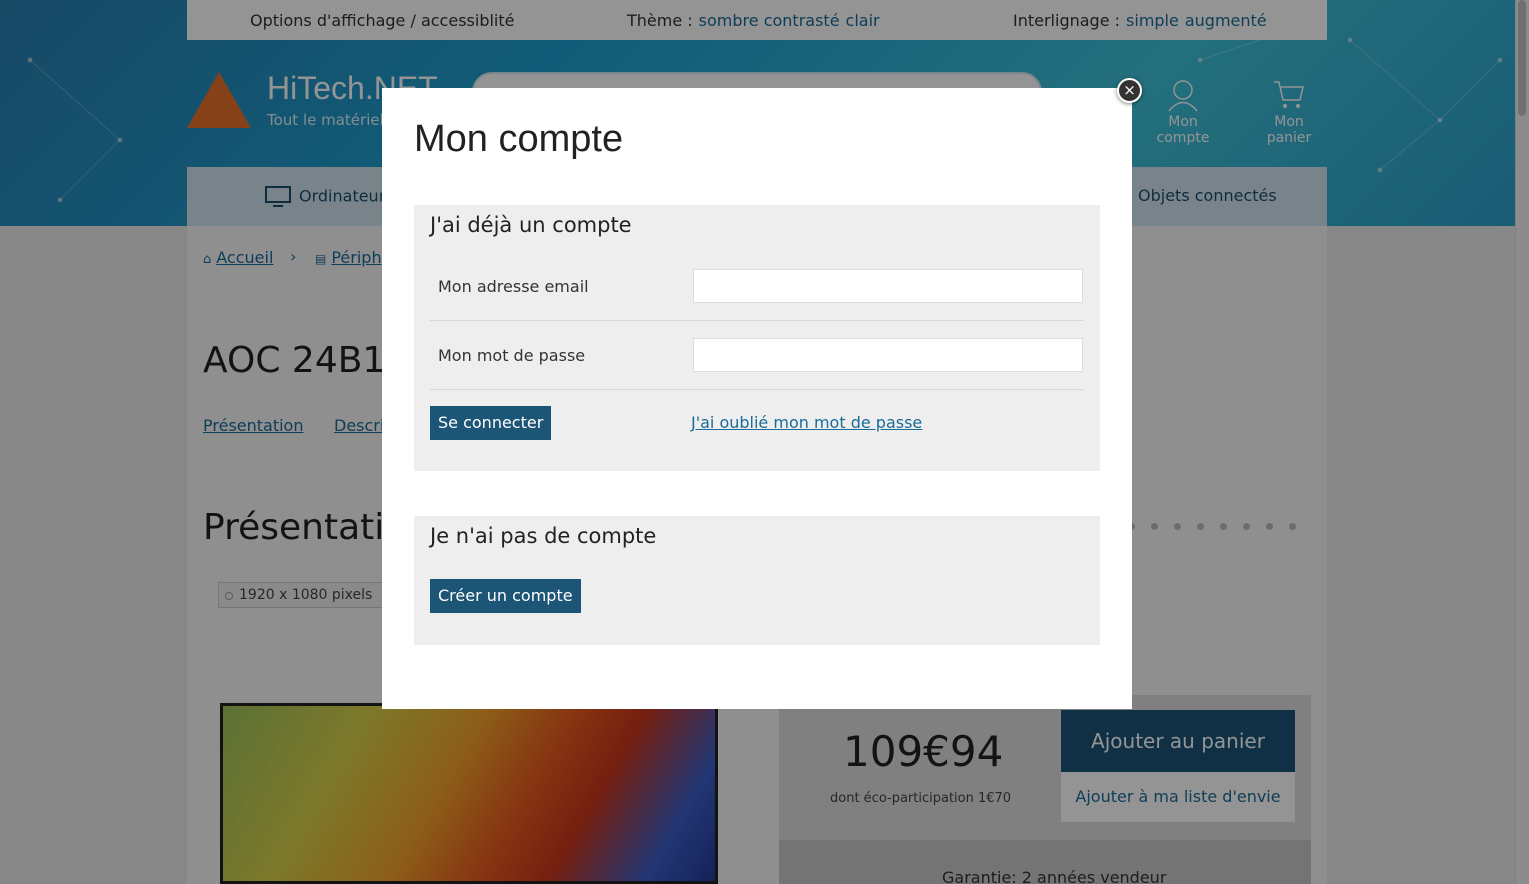 Image resolution: width=1529 pixels, height=884 pixels. I want to click on login-button: Se connecter, so click(491, 423).